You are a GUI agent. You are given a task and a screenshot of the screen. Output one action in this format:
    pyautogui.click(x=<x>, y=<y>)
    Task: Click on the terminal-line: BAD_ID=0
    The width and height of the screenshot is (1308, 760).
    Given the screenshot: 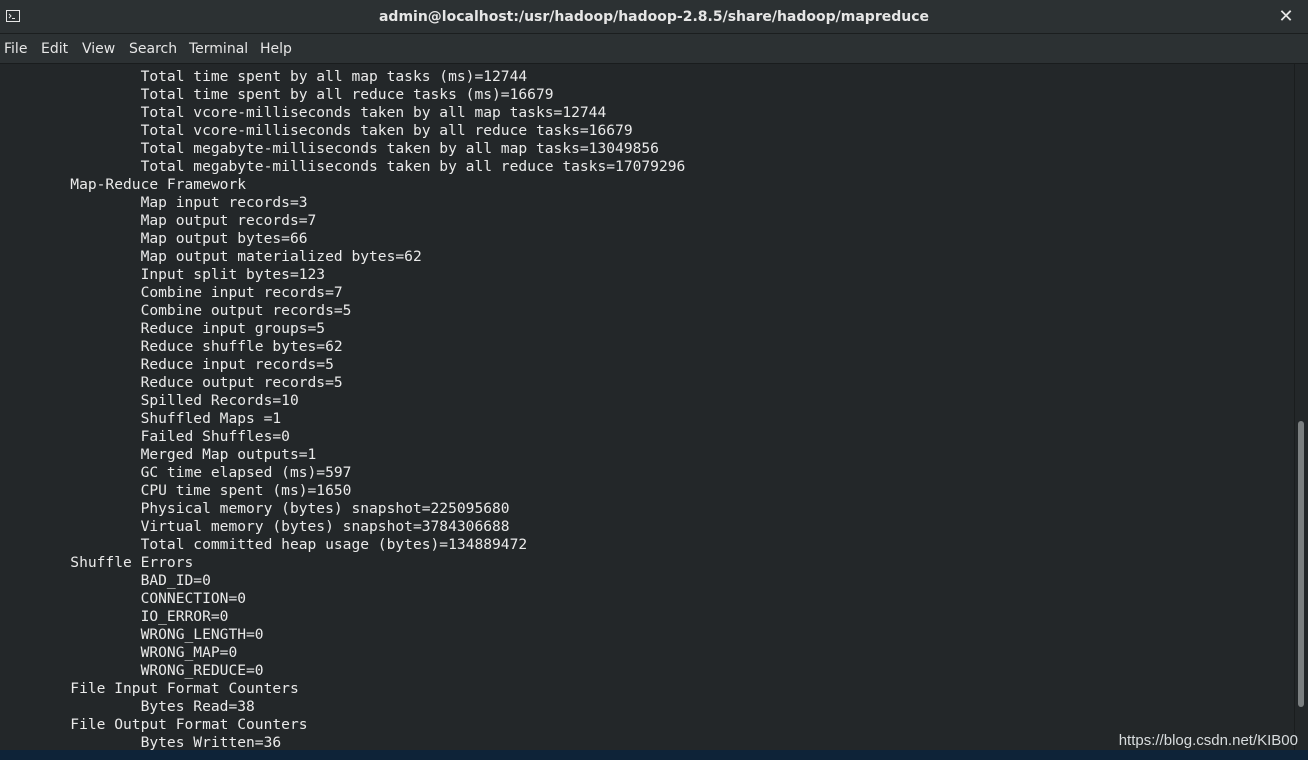 What is the action you would take?
    pyautogui.click(x=105, y=580)
    